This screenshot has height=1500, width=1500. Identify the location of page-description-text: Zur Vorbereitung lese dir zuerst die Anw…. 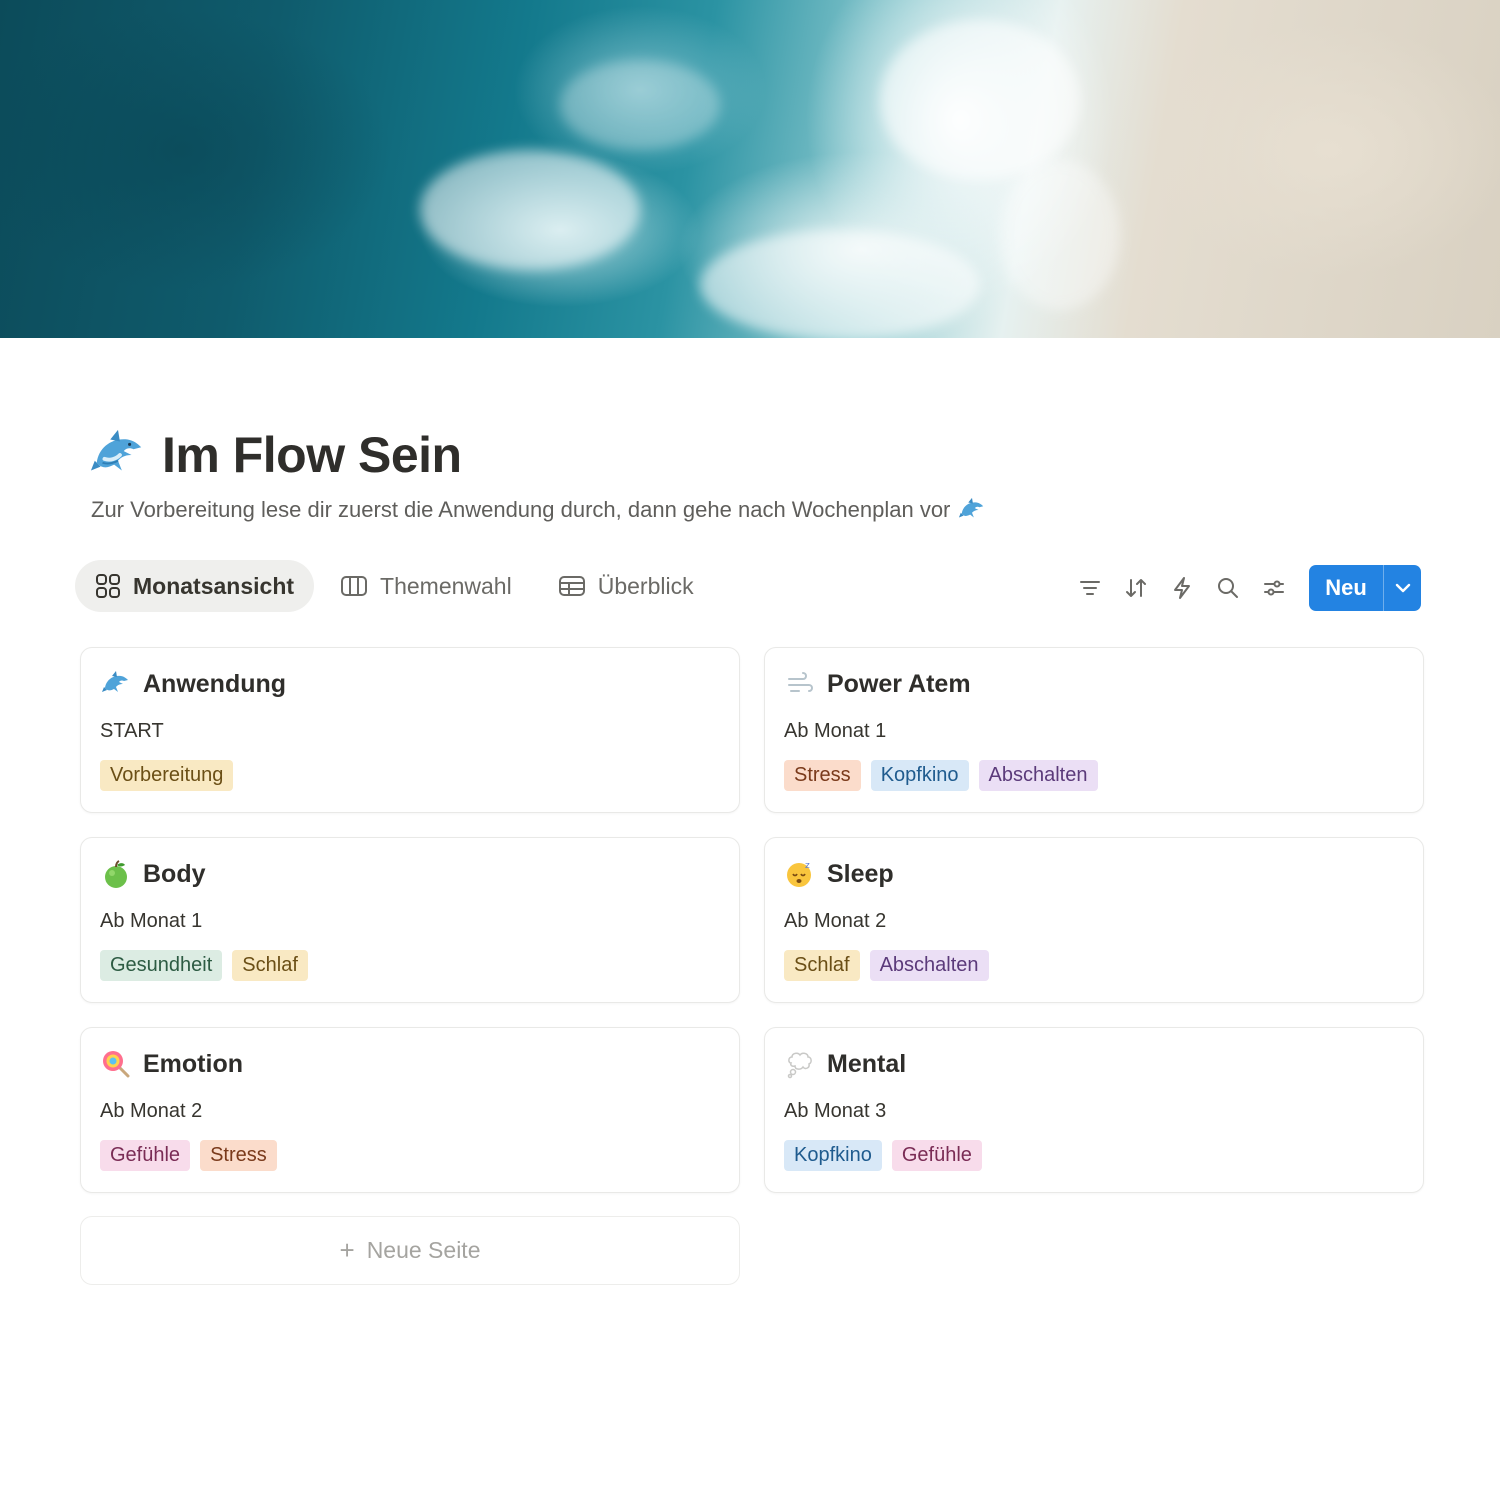
(521, 509).